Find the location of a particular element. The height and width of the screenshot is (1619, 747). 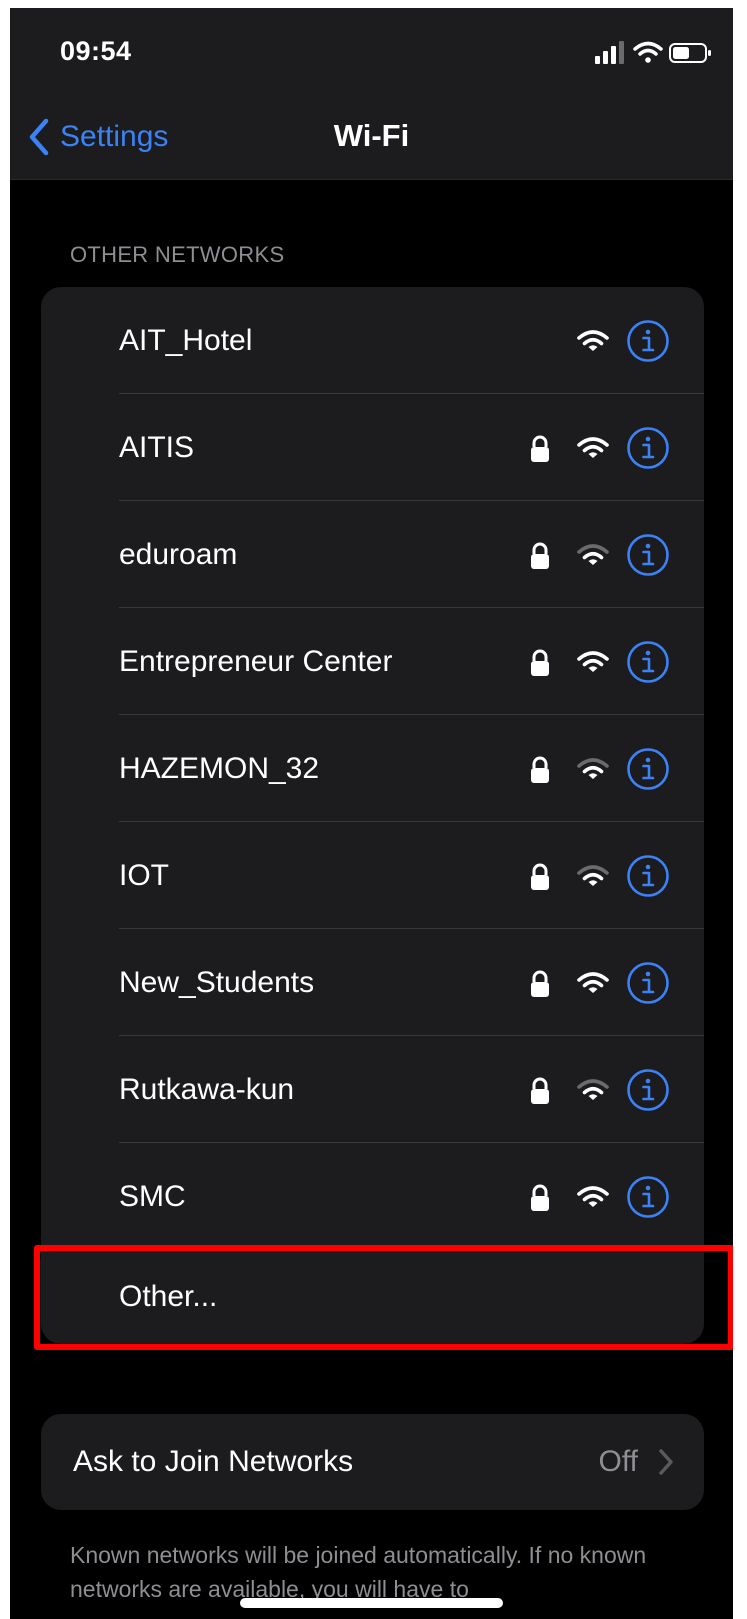

network-row: eduroam is located at coordinates (372, 554).